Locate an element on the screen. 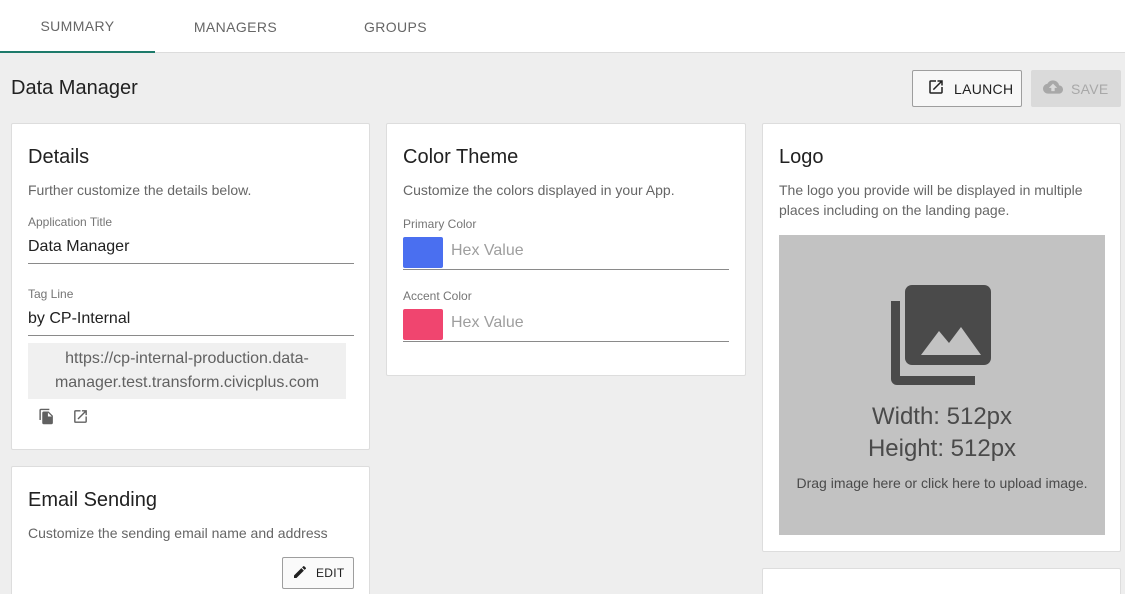 Image resolution: width=1125 pixels, height=594 pixels. tab-managers: MANAGERS is located at coordinates (235, 26).